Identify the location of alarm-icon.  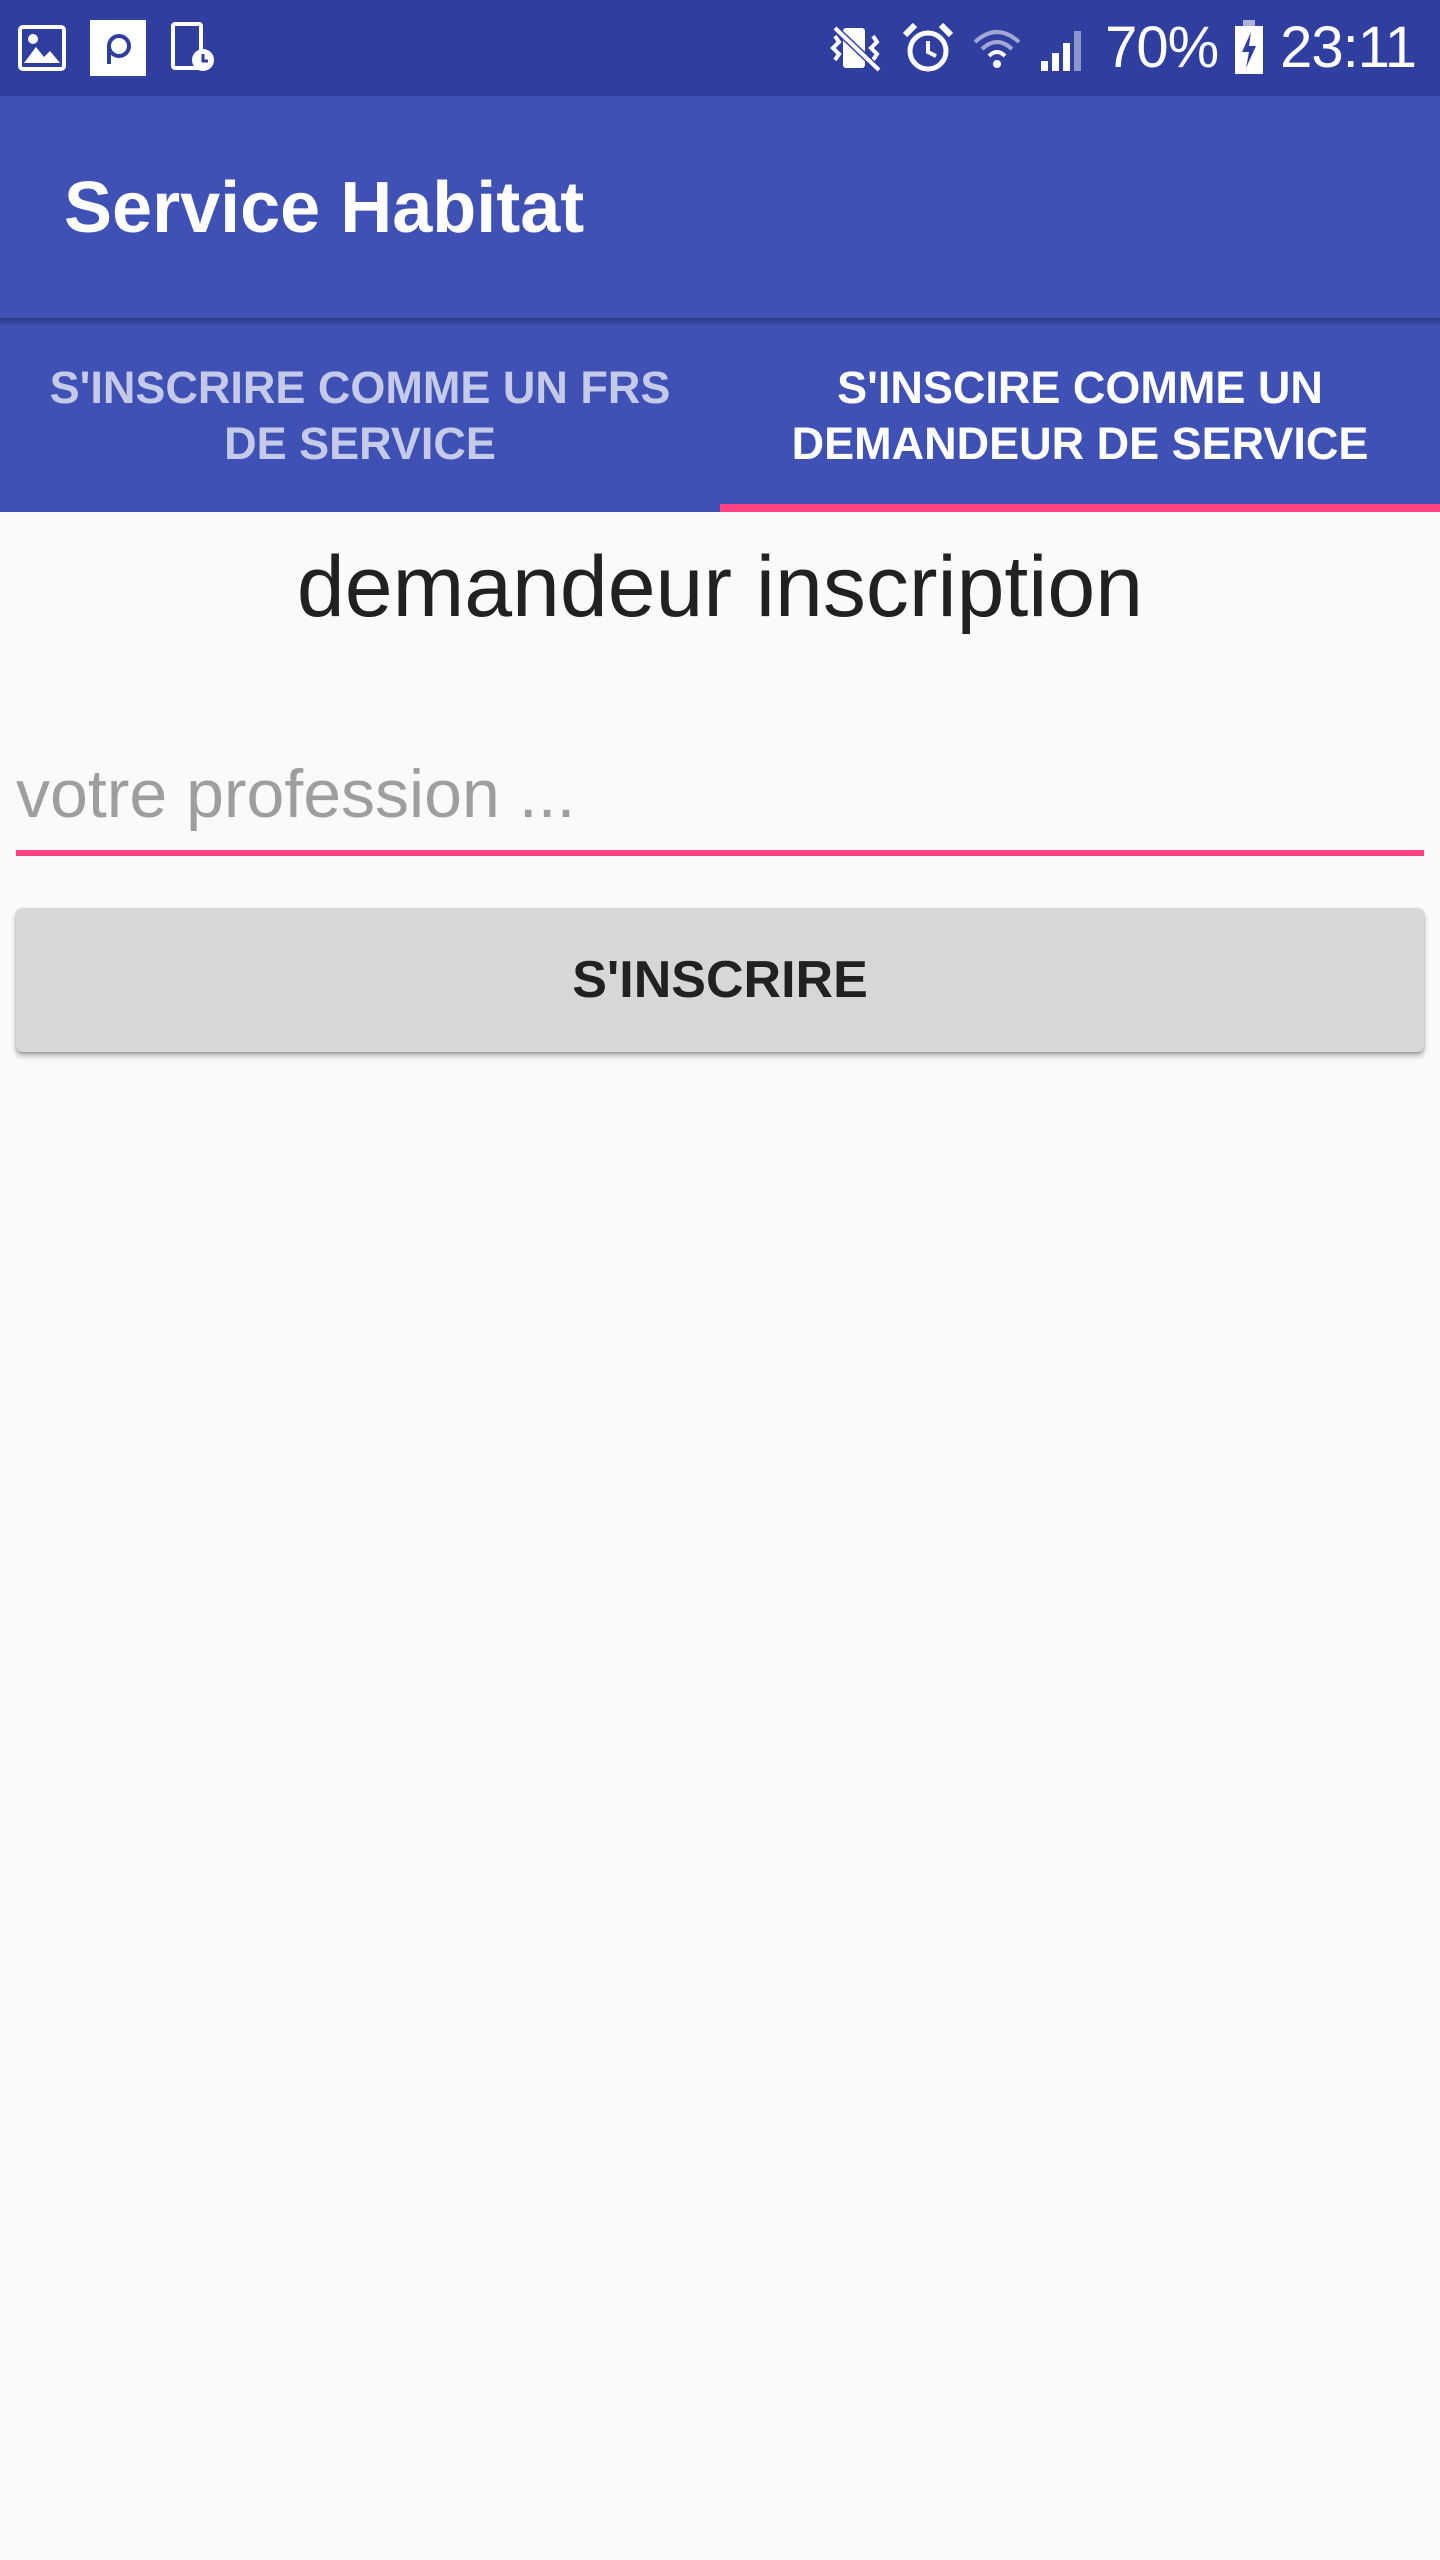
(928, 48).